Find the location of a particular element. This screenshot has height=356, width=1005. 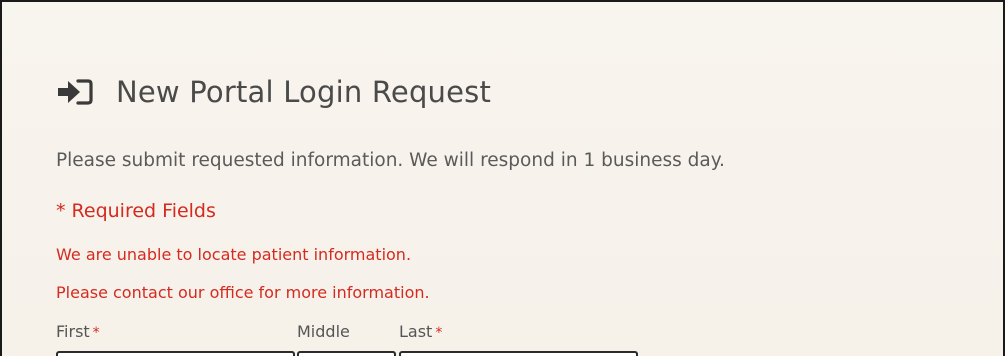

middle-name-label: Middle is located at coordinates (323, 331).